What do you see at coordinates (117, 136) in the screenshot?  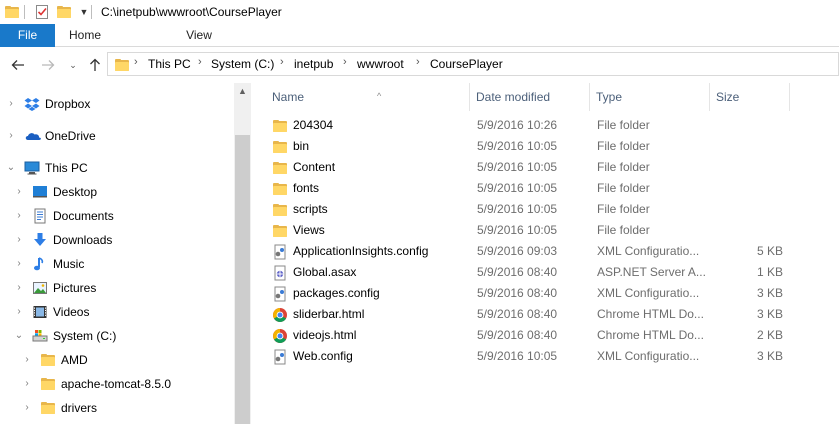 I see `nav-item-onedrive: › OneDrive` at bounding box center [117, 136].